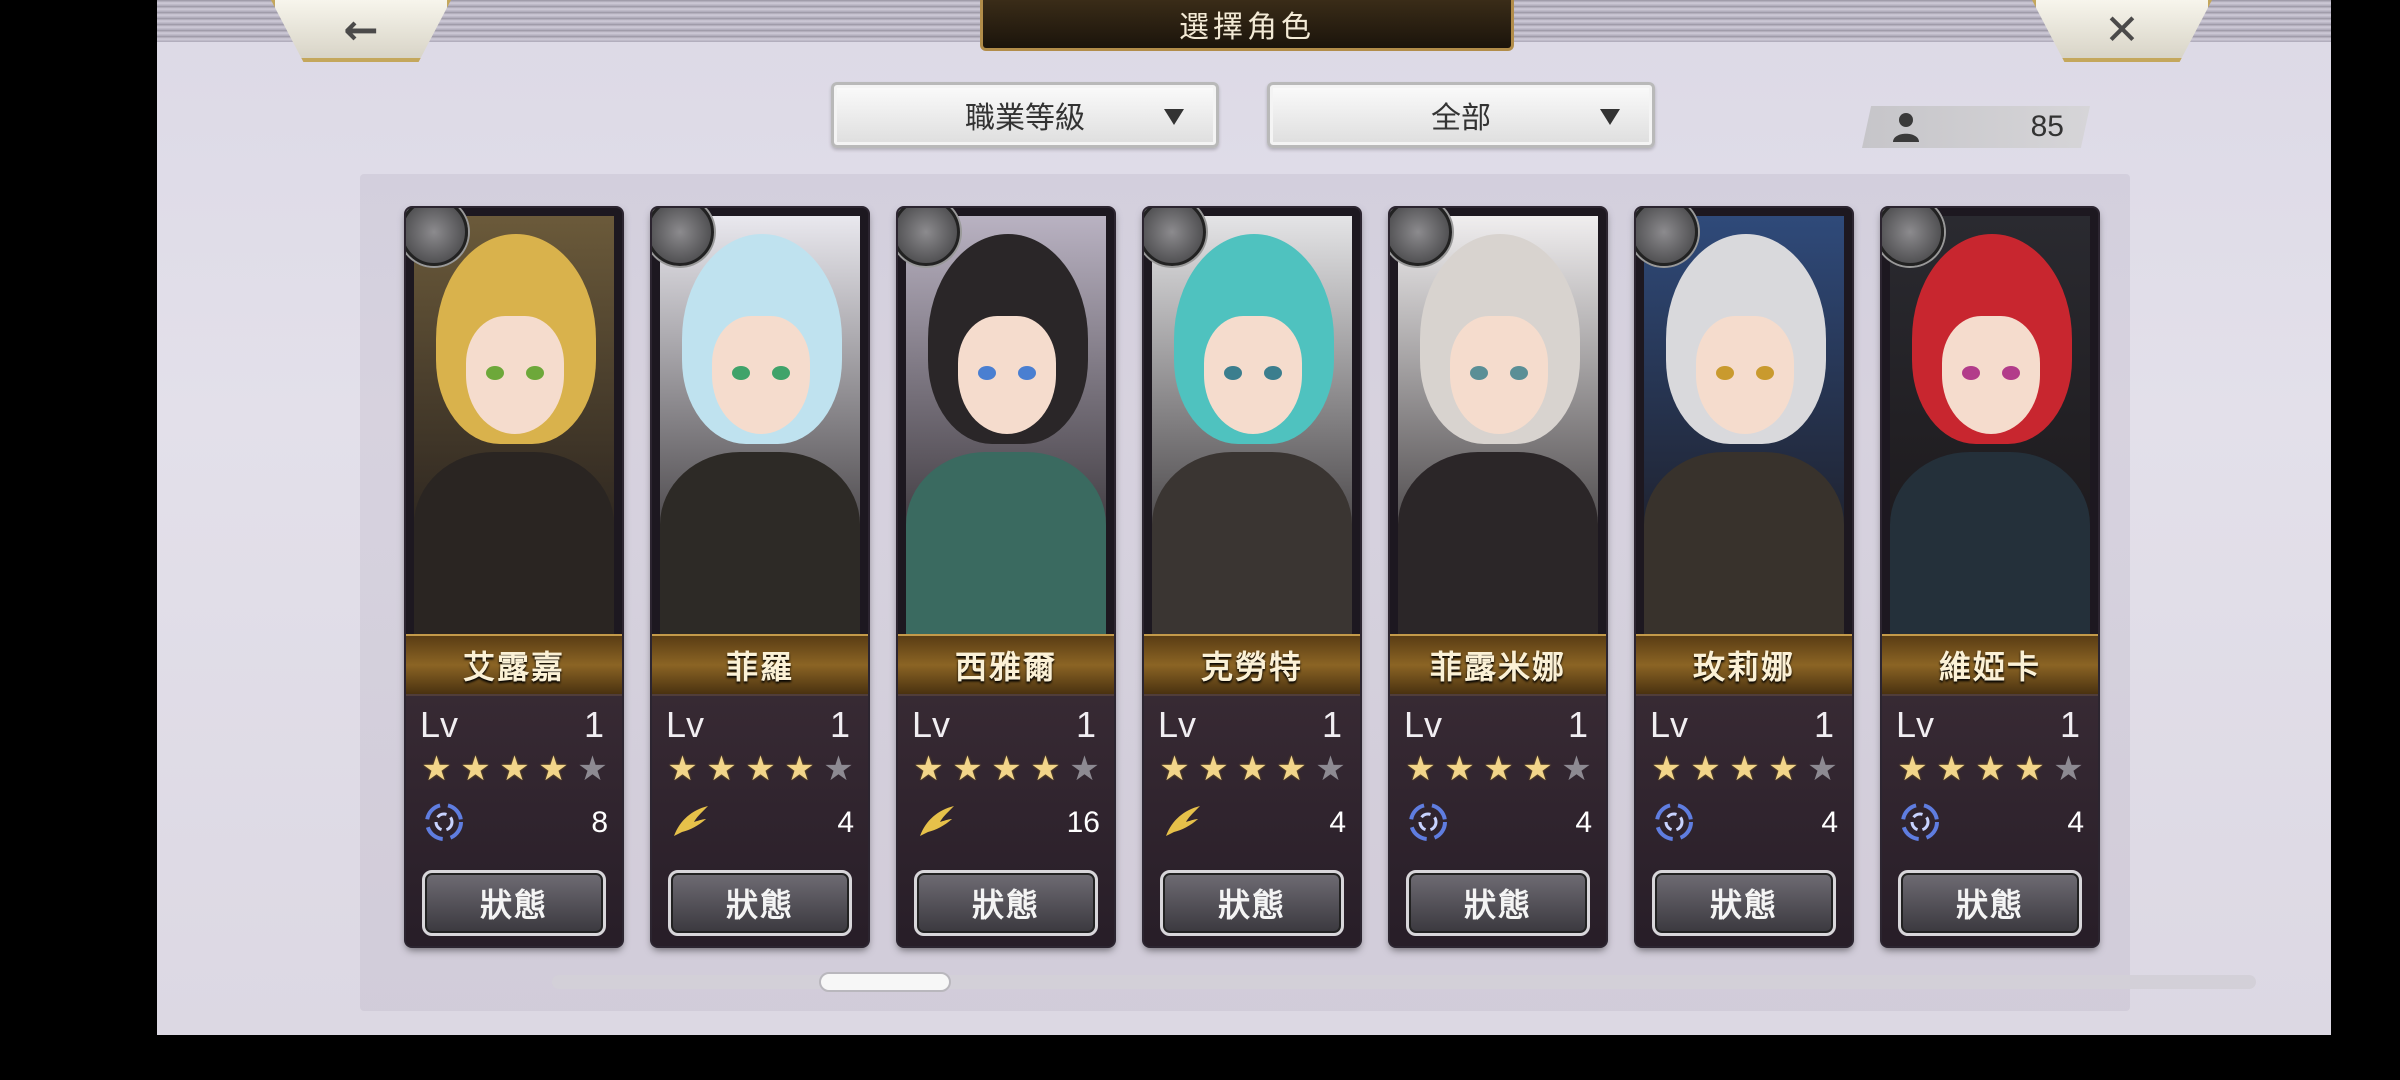 This screenshot has width=2400, height=1080. What do you see at coordinates (1498, 665) in the screenshot?
I see `character-name: 菲露米娜` at bounding box center [1498, 665].